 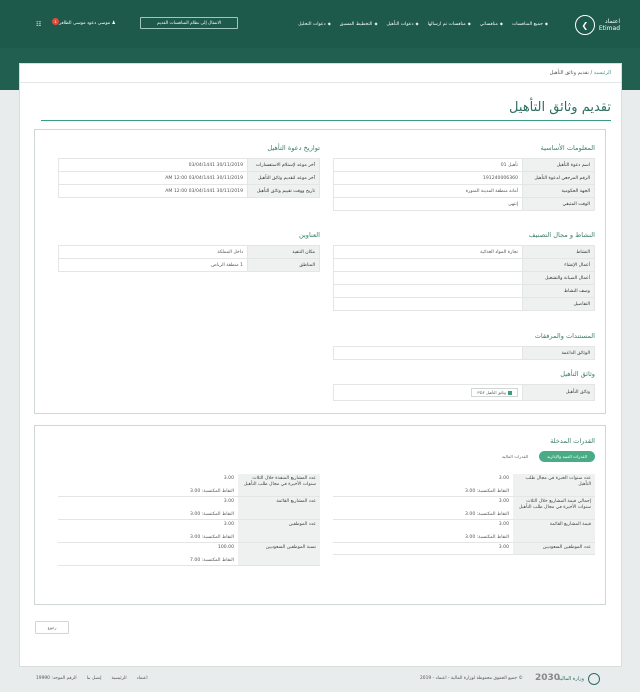 I want to click on footer-link-contact: إتصل بنا, so click(x=94, y=678).